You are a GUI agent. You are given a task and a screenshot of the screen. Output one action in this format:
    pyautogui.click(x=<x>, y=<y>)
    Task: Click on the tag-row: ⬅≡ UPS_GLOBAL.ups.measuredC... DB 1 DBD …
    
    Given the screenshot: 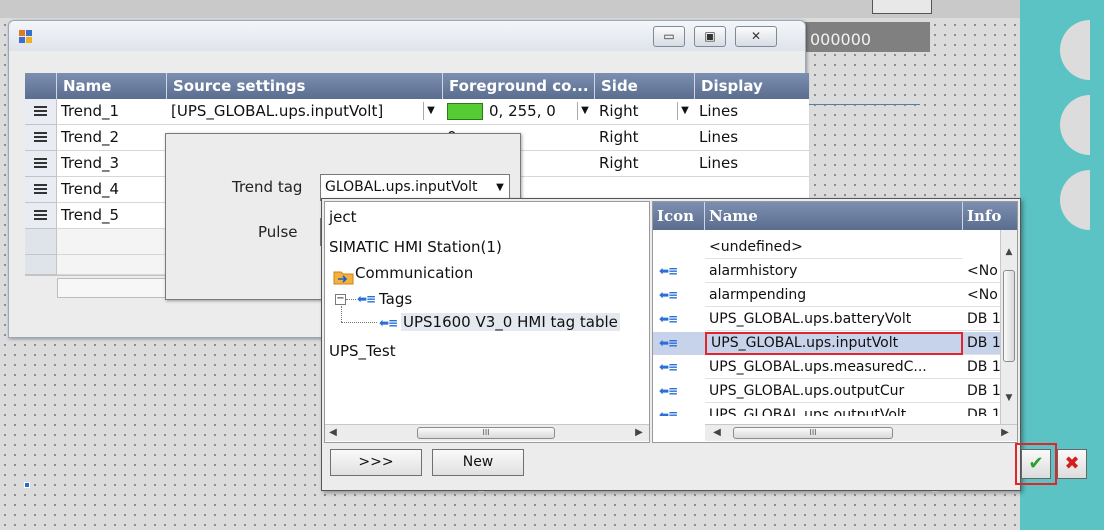 What is the action you would take?
    pyautogui.click(x=835, y=367)
    